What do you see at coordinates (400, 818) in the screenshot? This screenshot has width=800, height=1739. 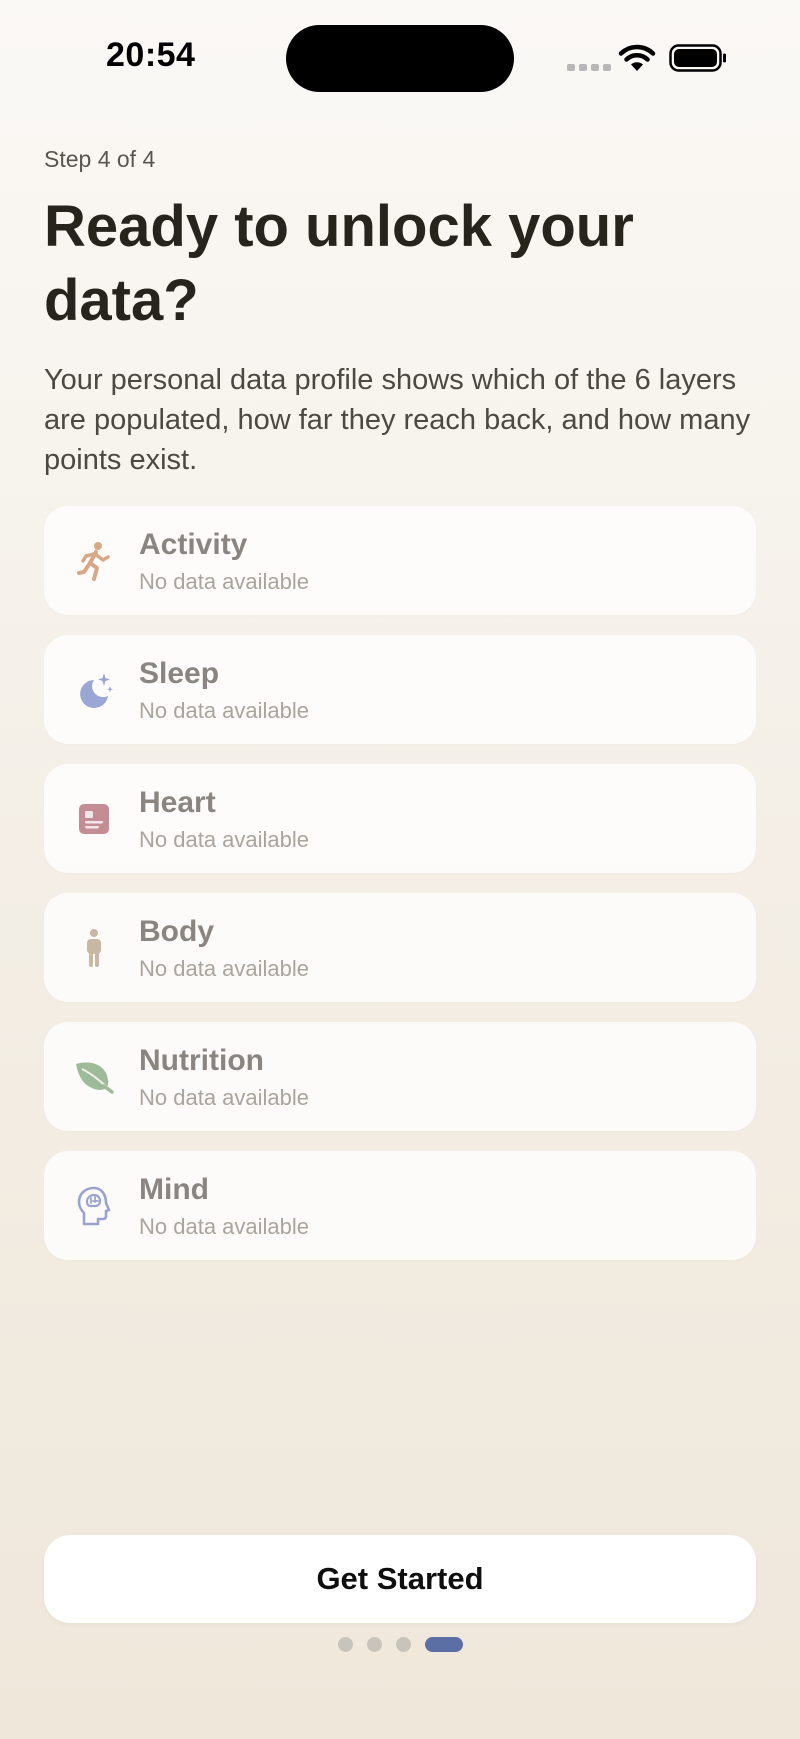 I see `layer-card-heart: Heart No data available` at bounding box center [400, 818].